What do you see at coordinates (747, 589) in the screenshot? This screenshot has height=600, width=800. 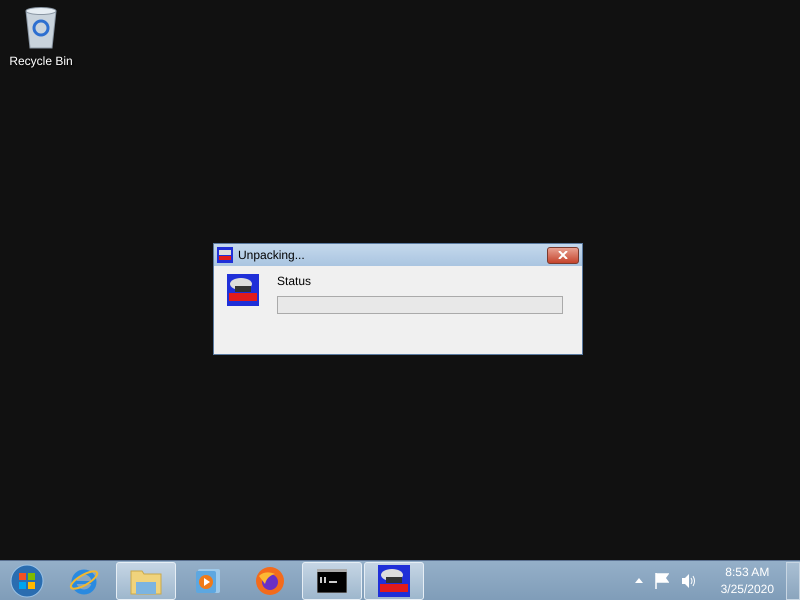 I see `clock-date: 3/25/2020` at bounding box center [747, 589].